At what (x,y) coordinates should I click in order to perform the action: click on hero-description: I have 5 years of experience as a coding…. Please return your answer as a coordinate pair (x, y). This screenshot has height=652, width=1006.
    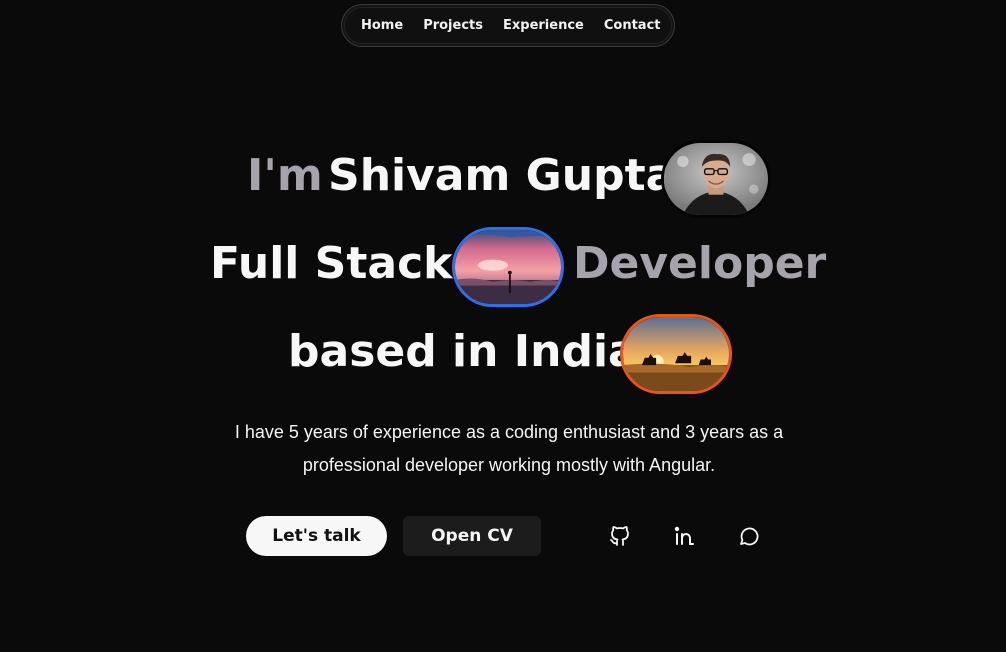
    Looking at the image, I should click on (509, 449).